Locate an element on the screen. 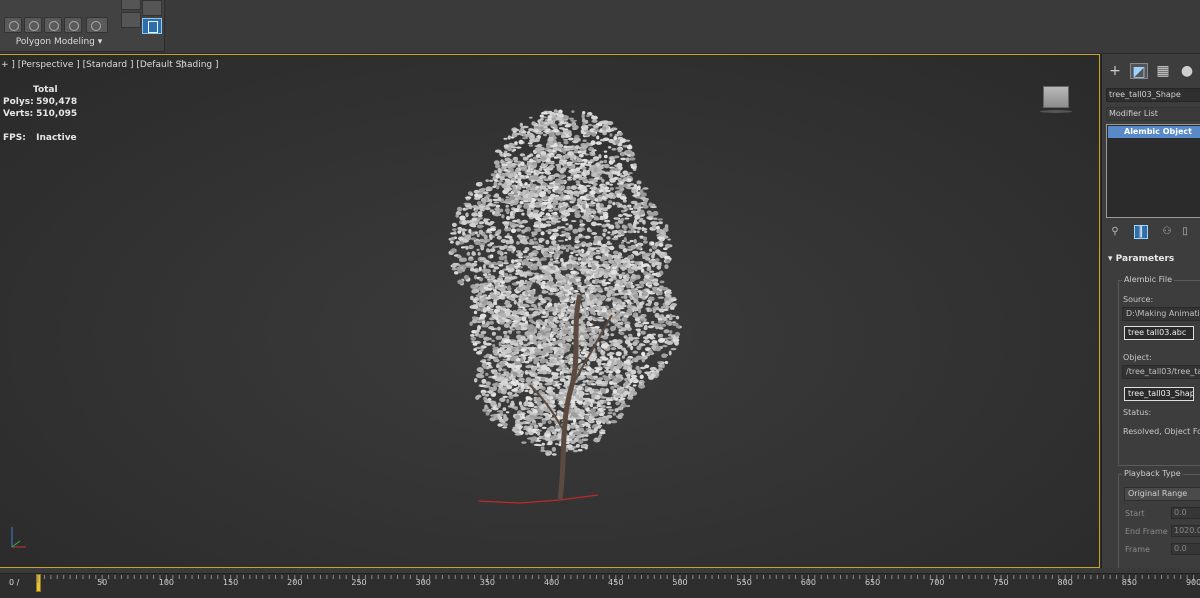 The height and width of the screenshot is (598, 1200). object-name-field: tree_tall03_Shape is located at coordinates (1153, 95).